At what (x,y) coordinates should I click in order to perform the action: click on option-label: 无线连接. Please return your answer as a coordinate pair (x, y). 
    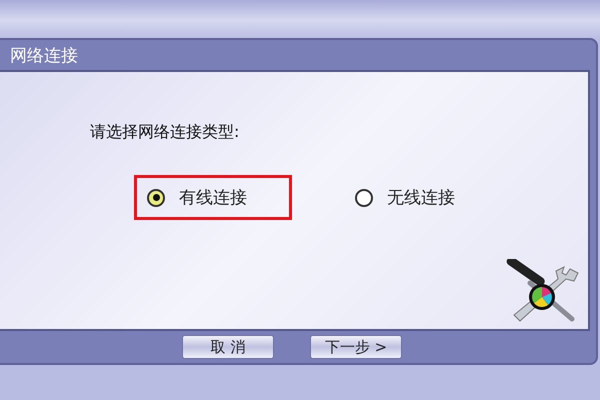
    Looking at the image, I should click on (421, 198).